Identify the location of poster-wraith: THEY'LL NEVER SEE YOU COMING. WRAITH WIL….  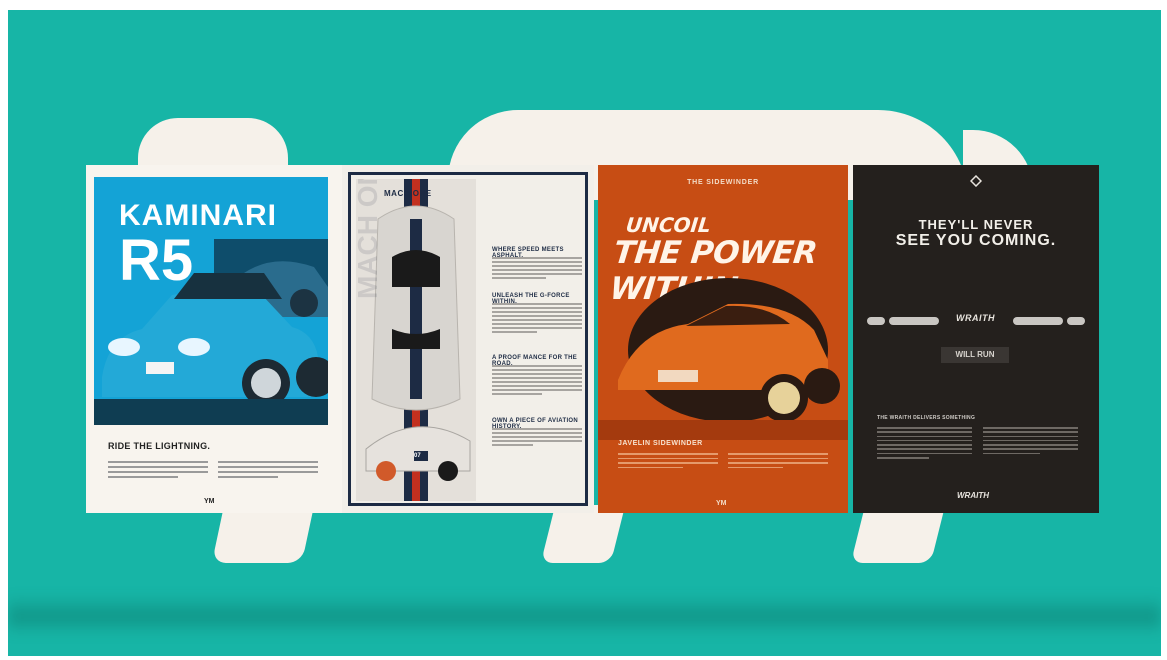
(976, 339).